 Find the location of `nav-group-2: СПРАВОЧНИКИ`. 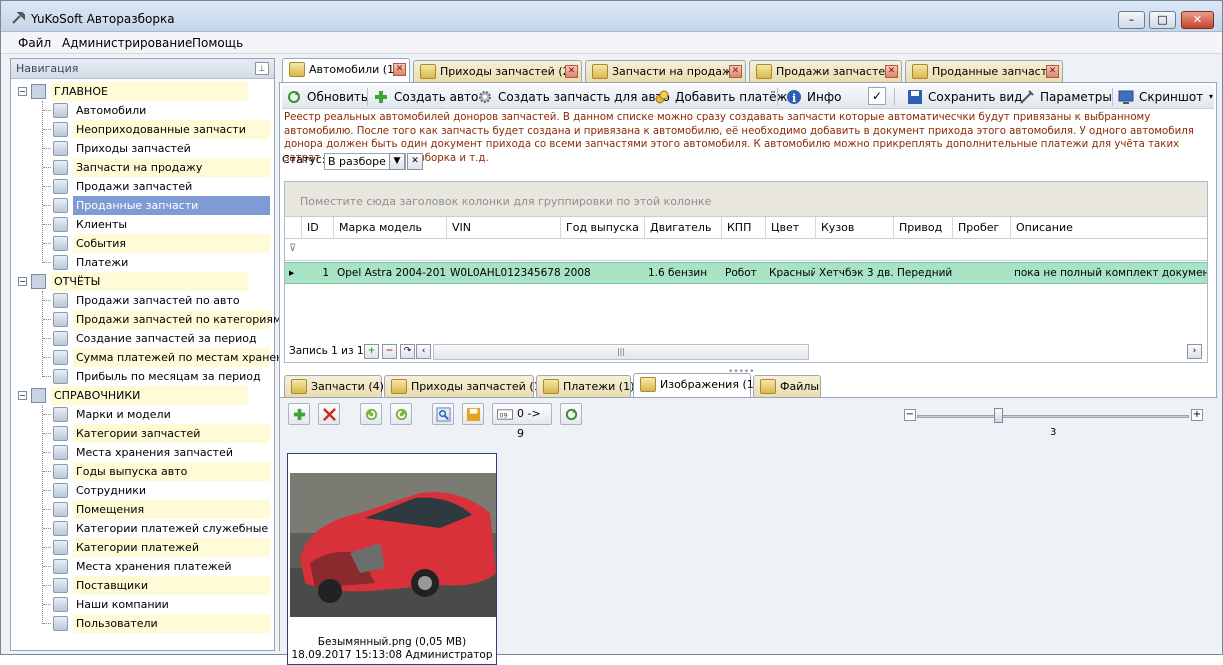

nav-group-2: СПРАВОЧНИКИ is located at coordinates (151, 395).